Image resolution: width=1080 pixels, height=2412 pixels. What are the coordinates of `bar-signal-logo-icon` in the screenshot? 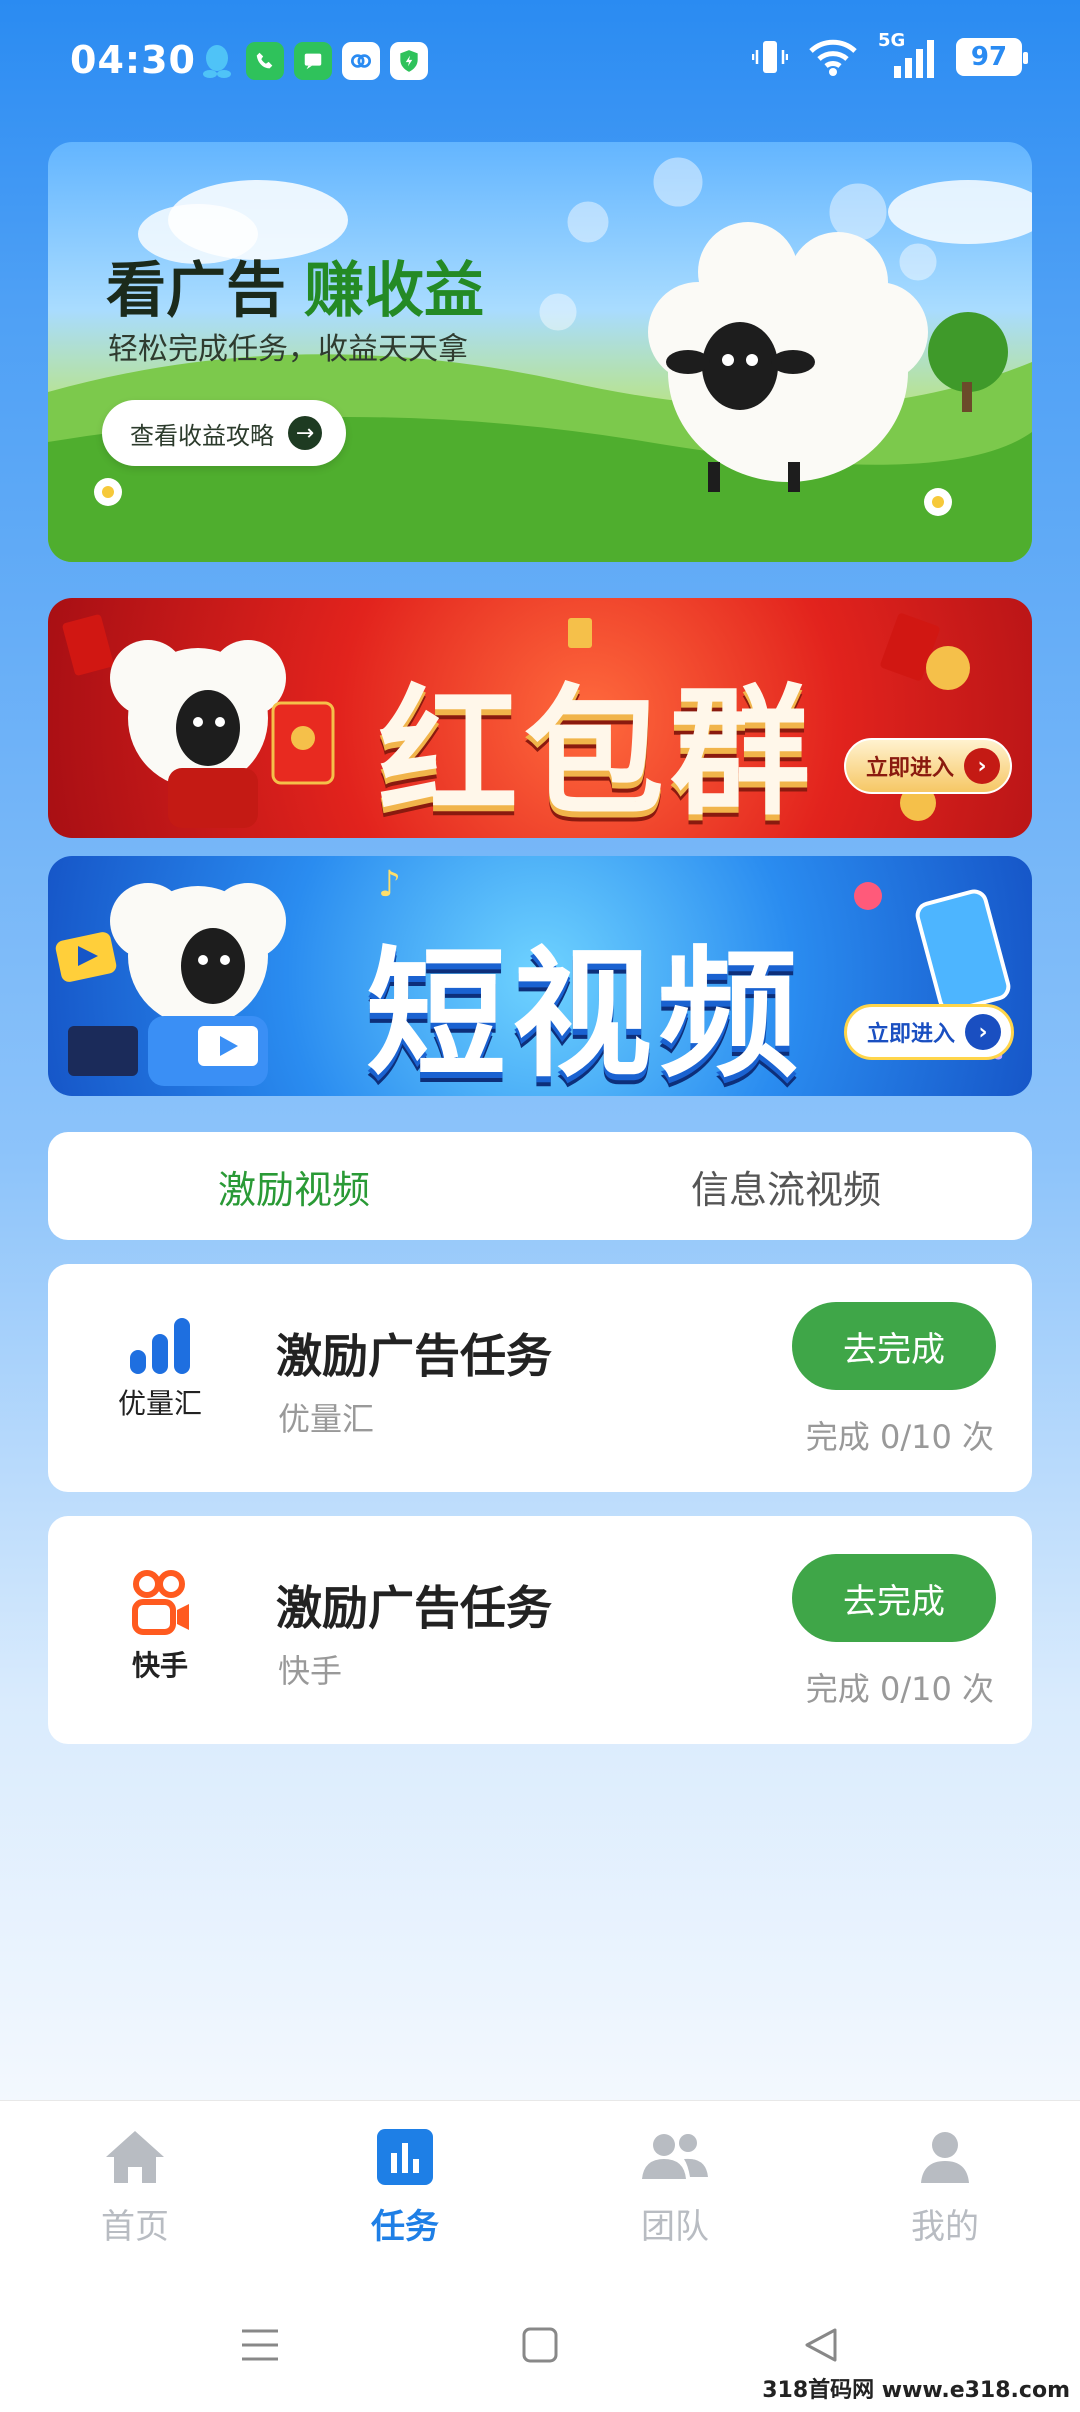 It's located at (160, 1346).